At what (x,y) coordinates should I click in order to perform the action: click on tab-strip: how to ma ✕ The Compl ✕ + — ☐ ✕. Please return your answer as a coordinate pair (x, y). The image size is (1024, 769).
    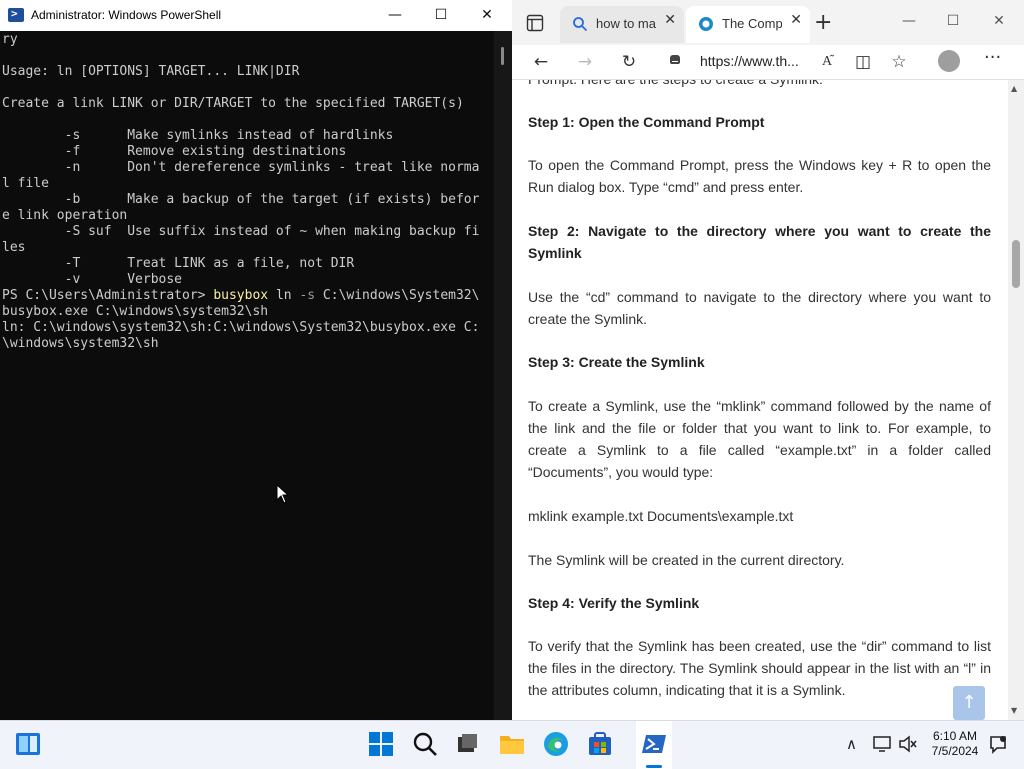
    Looking at the image, I should click on (768, 22).